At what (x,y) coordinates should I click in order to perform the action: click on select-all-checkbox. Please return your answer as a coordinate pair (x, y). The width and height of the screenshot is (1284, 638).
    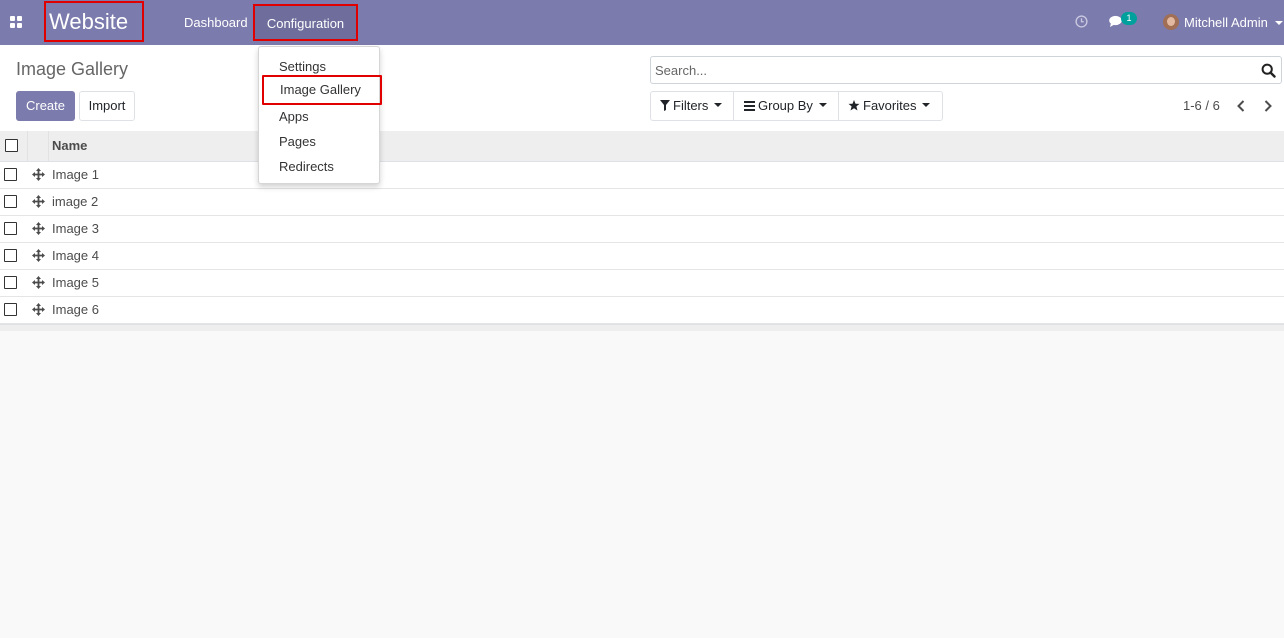
    Looking at the image, I should click on (11, 145).